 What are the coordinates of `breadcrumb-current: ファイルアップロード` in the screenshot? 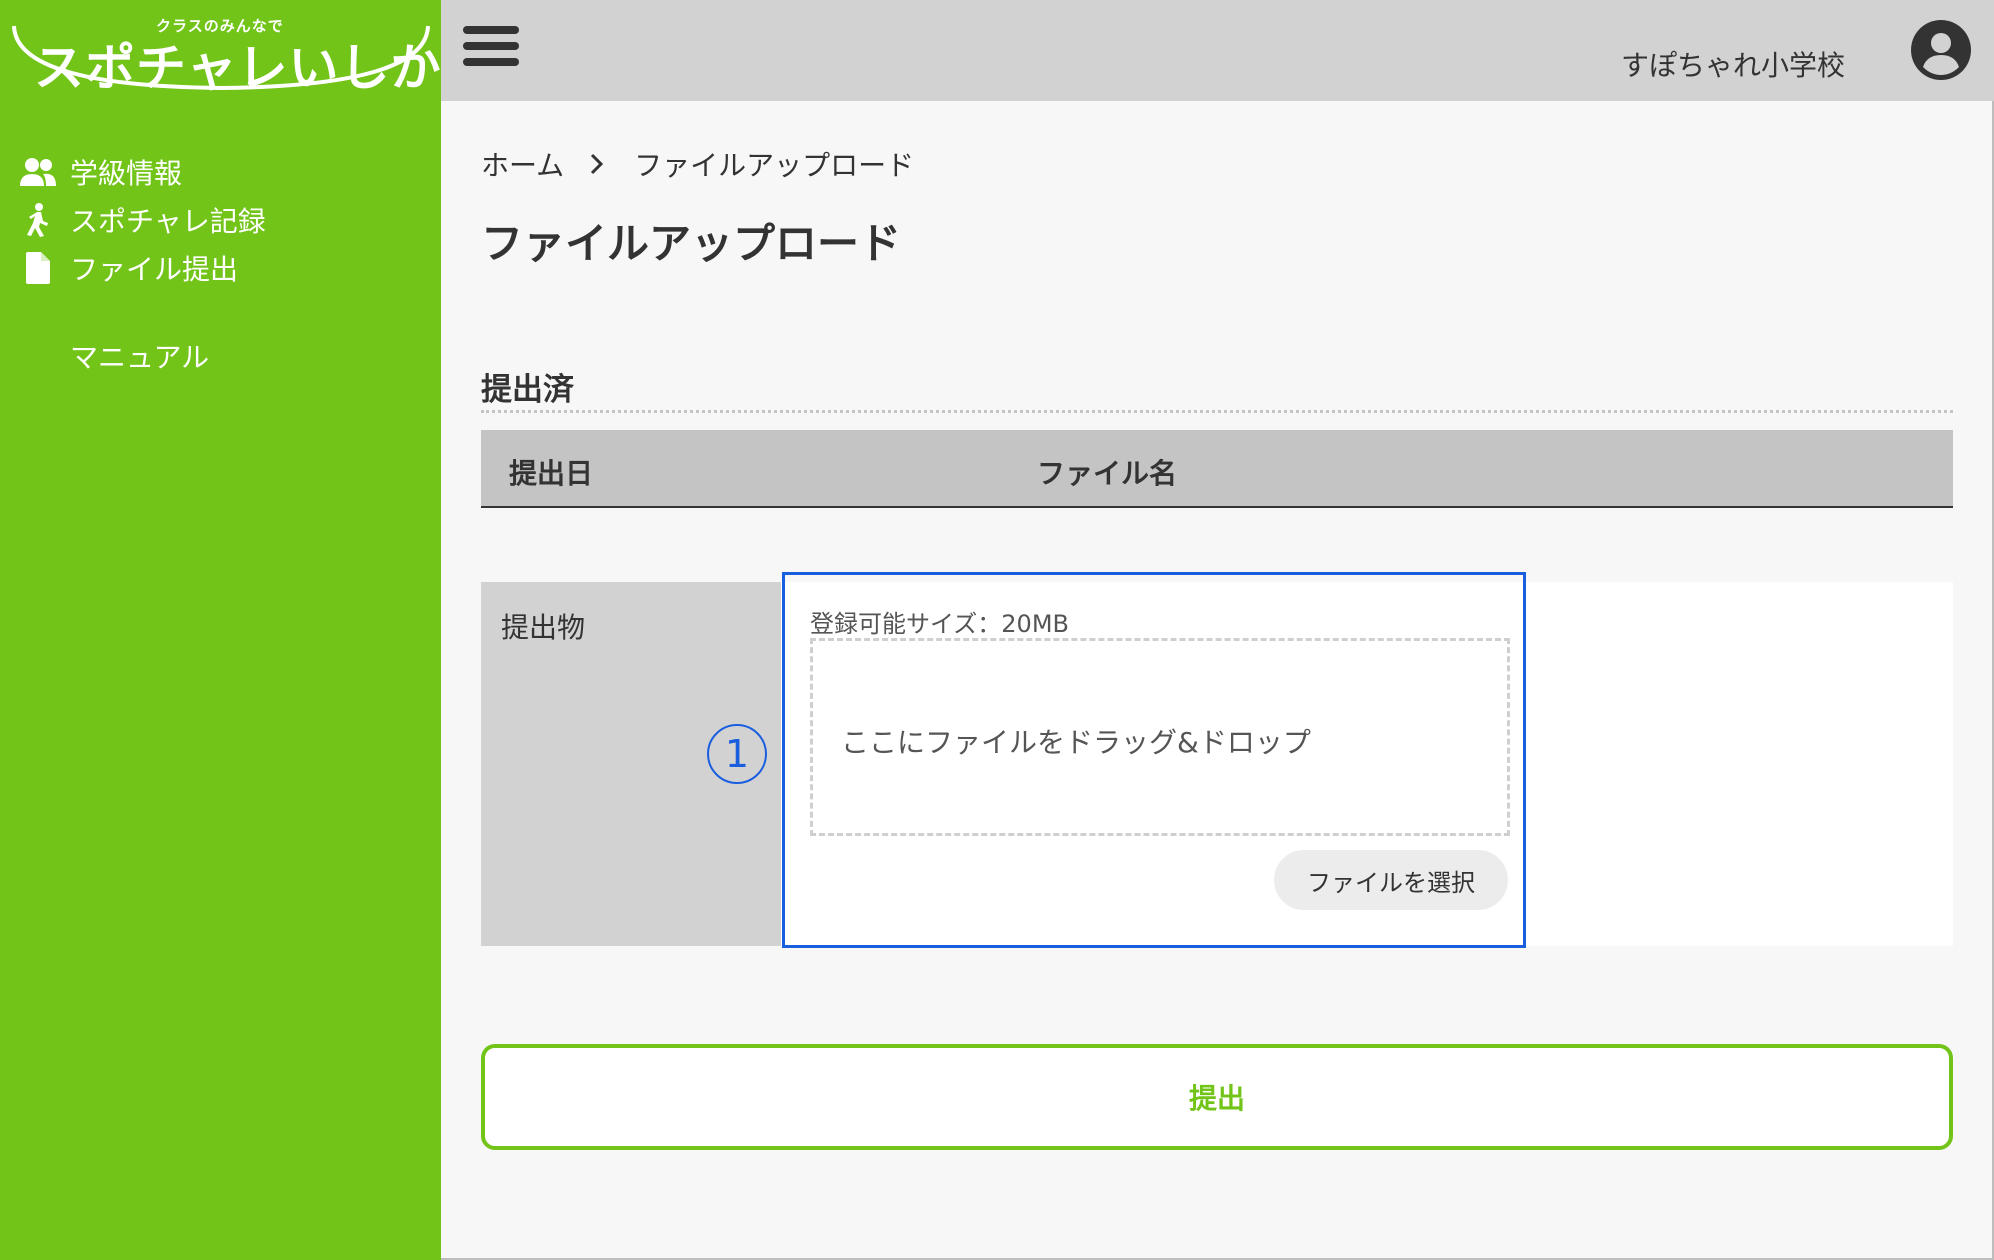 It's located at (774, 165).